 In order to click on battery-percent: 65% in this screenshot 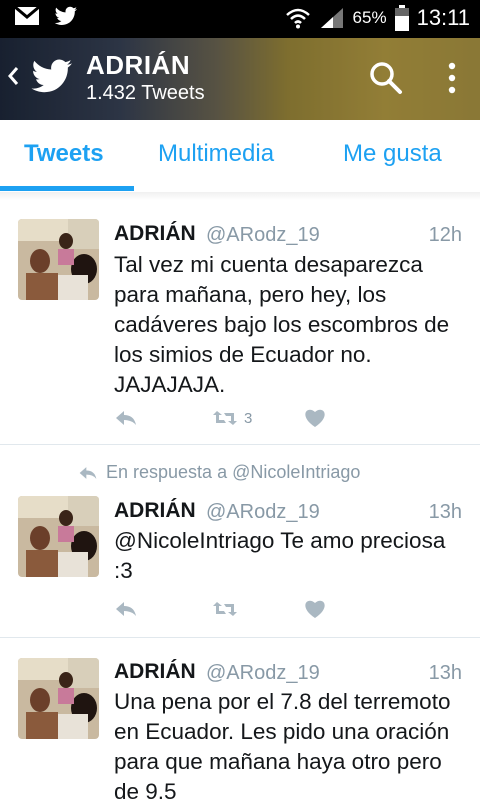, I will do `click(369, 17)`.